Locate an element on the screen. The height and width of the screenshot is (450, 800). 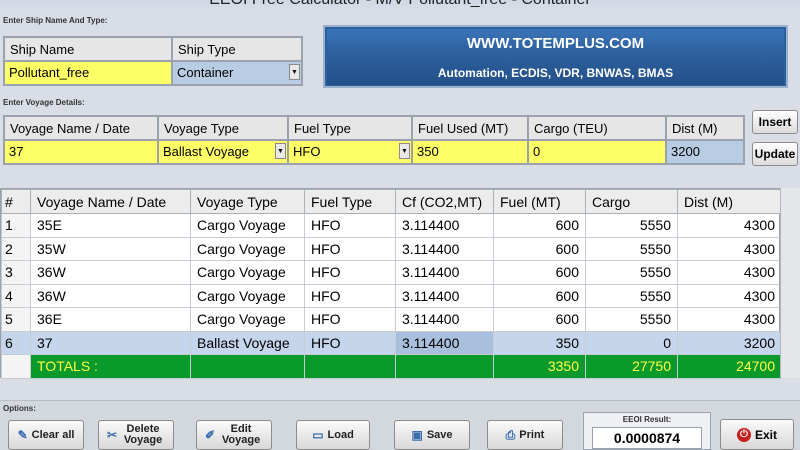
fuel-used-input: 350 is located at coordinates (470, 152).